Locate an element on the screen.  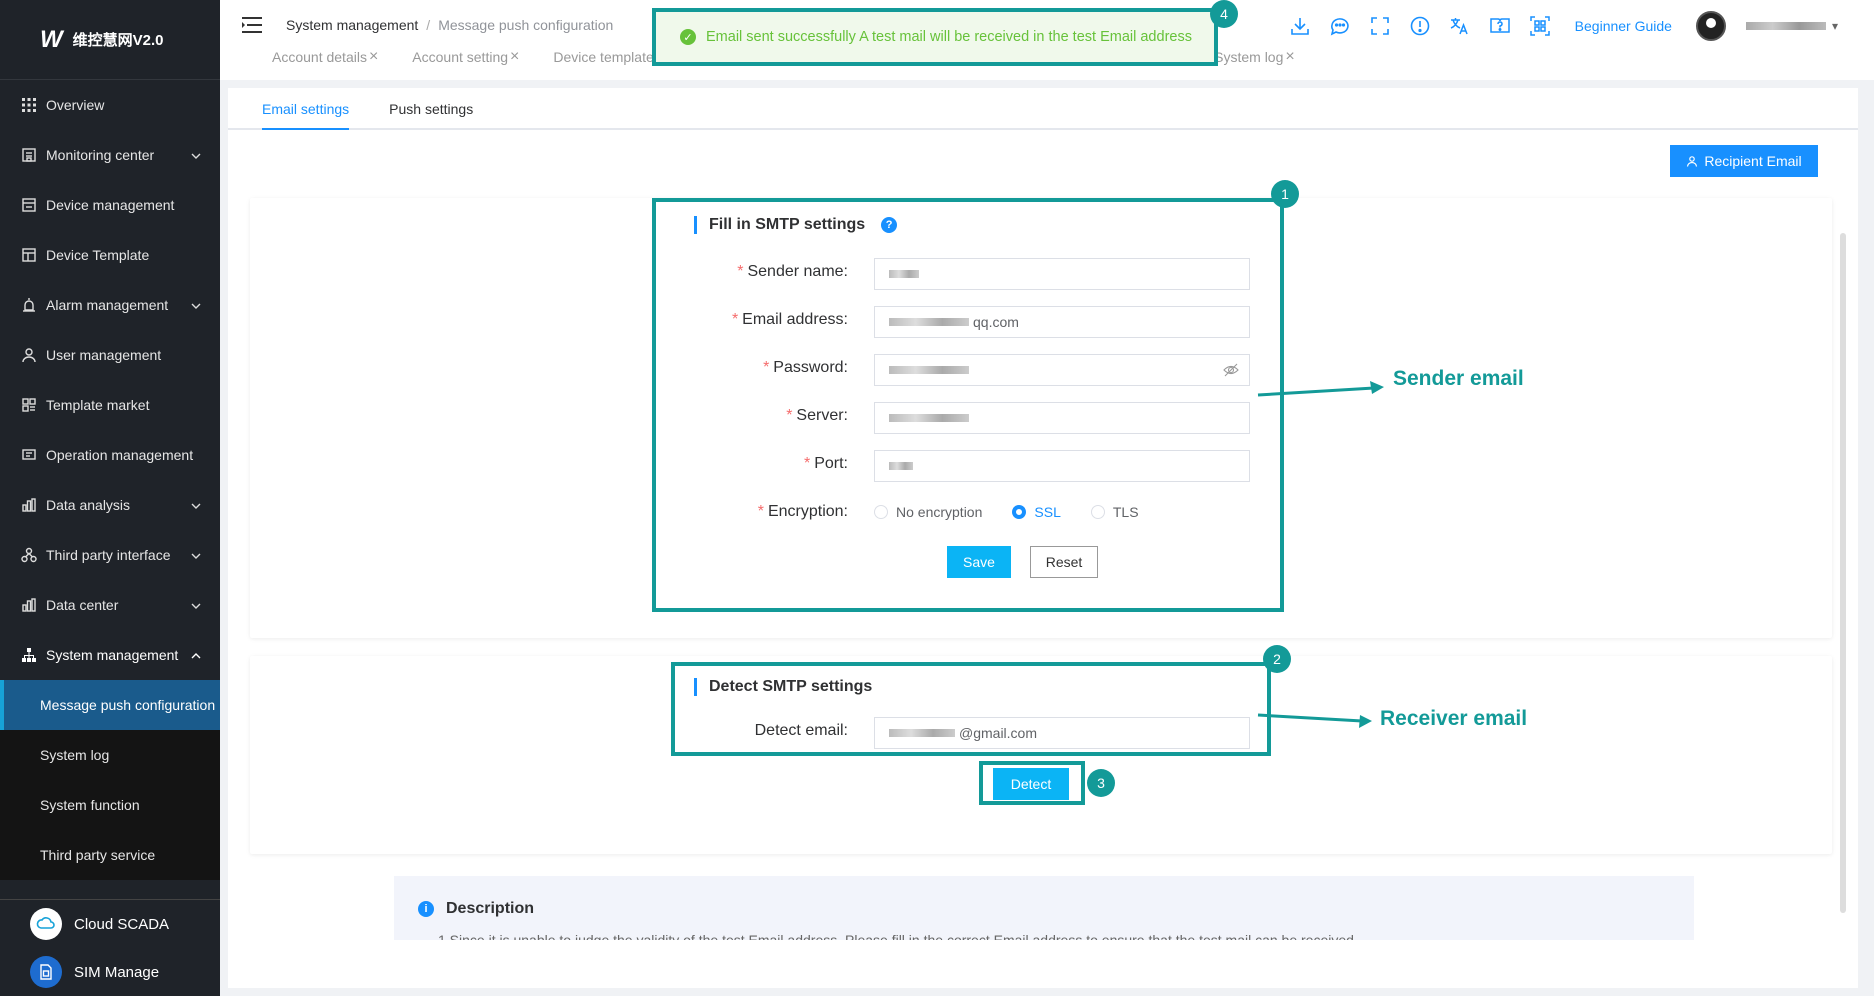
settings-tabs: Email settings Push settings is located at coordinates (1043, 109).